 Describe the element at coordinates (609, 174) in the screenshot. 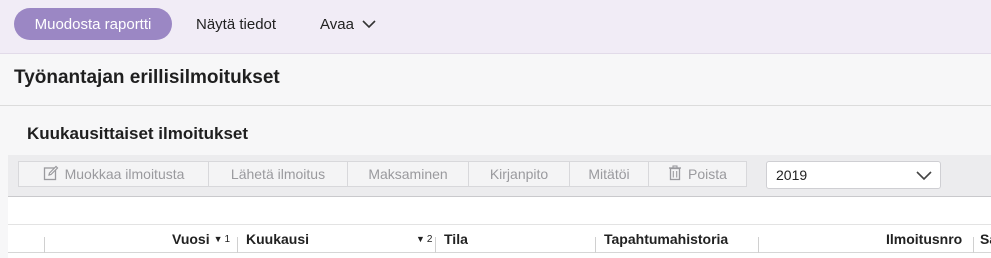

I see `invalidate-button: Mitätöi` at that location.